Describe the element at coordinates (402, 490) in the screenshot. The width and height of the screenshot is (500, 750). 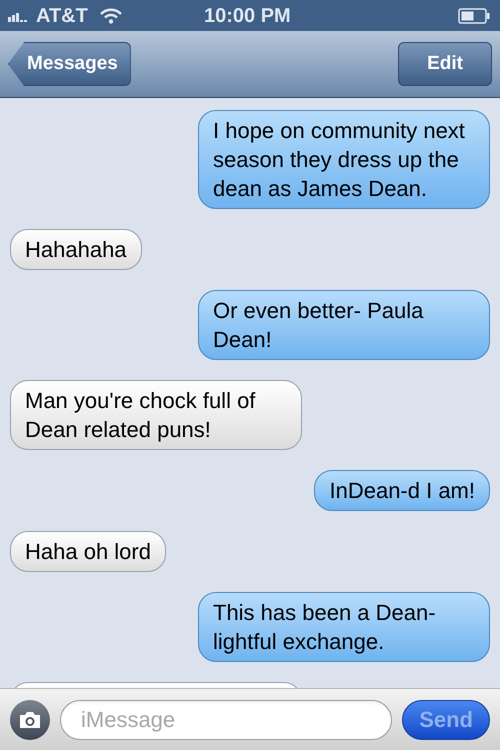
I see `sent-message: InDean-d I am!` at that location.